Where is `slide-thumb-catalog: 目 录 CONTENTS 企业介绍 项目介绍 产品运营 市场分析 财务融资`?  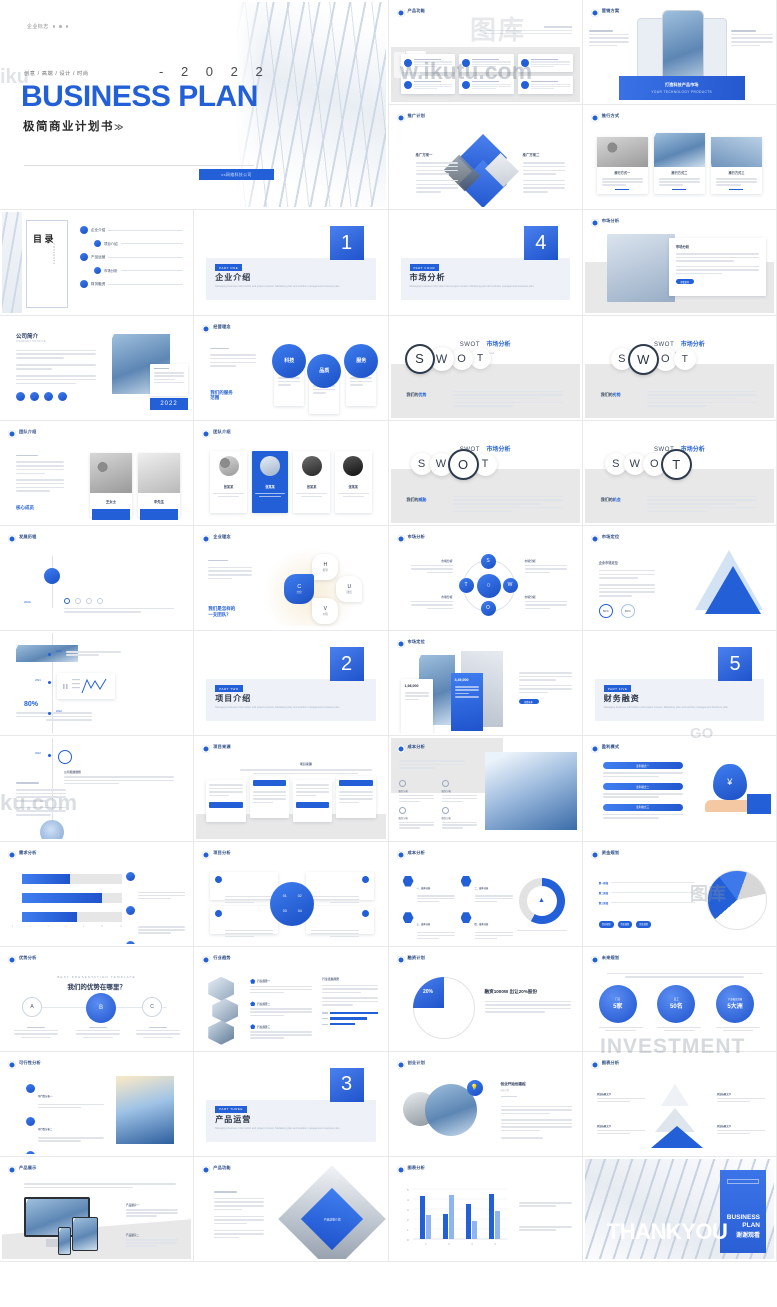
slide-thumb-catalog: 目 录 CONTENTS 企业介绍 项目介绍 产品运营 市场分析 财务融资 is located at coordinates (97, 263).